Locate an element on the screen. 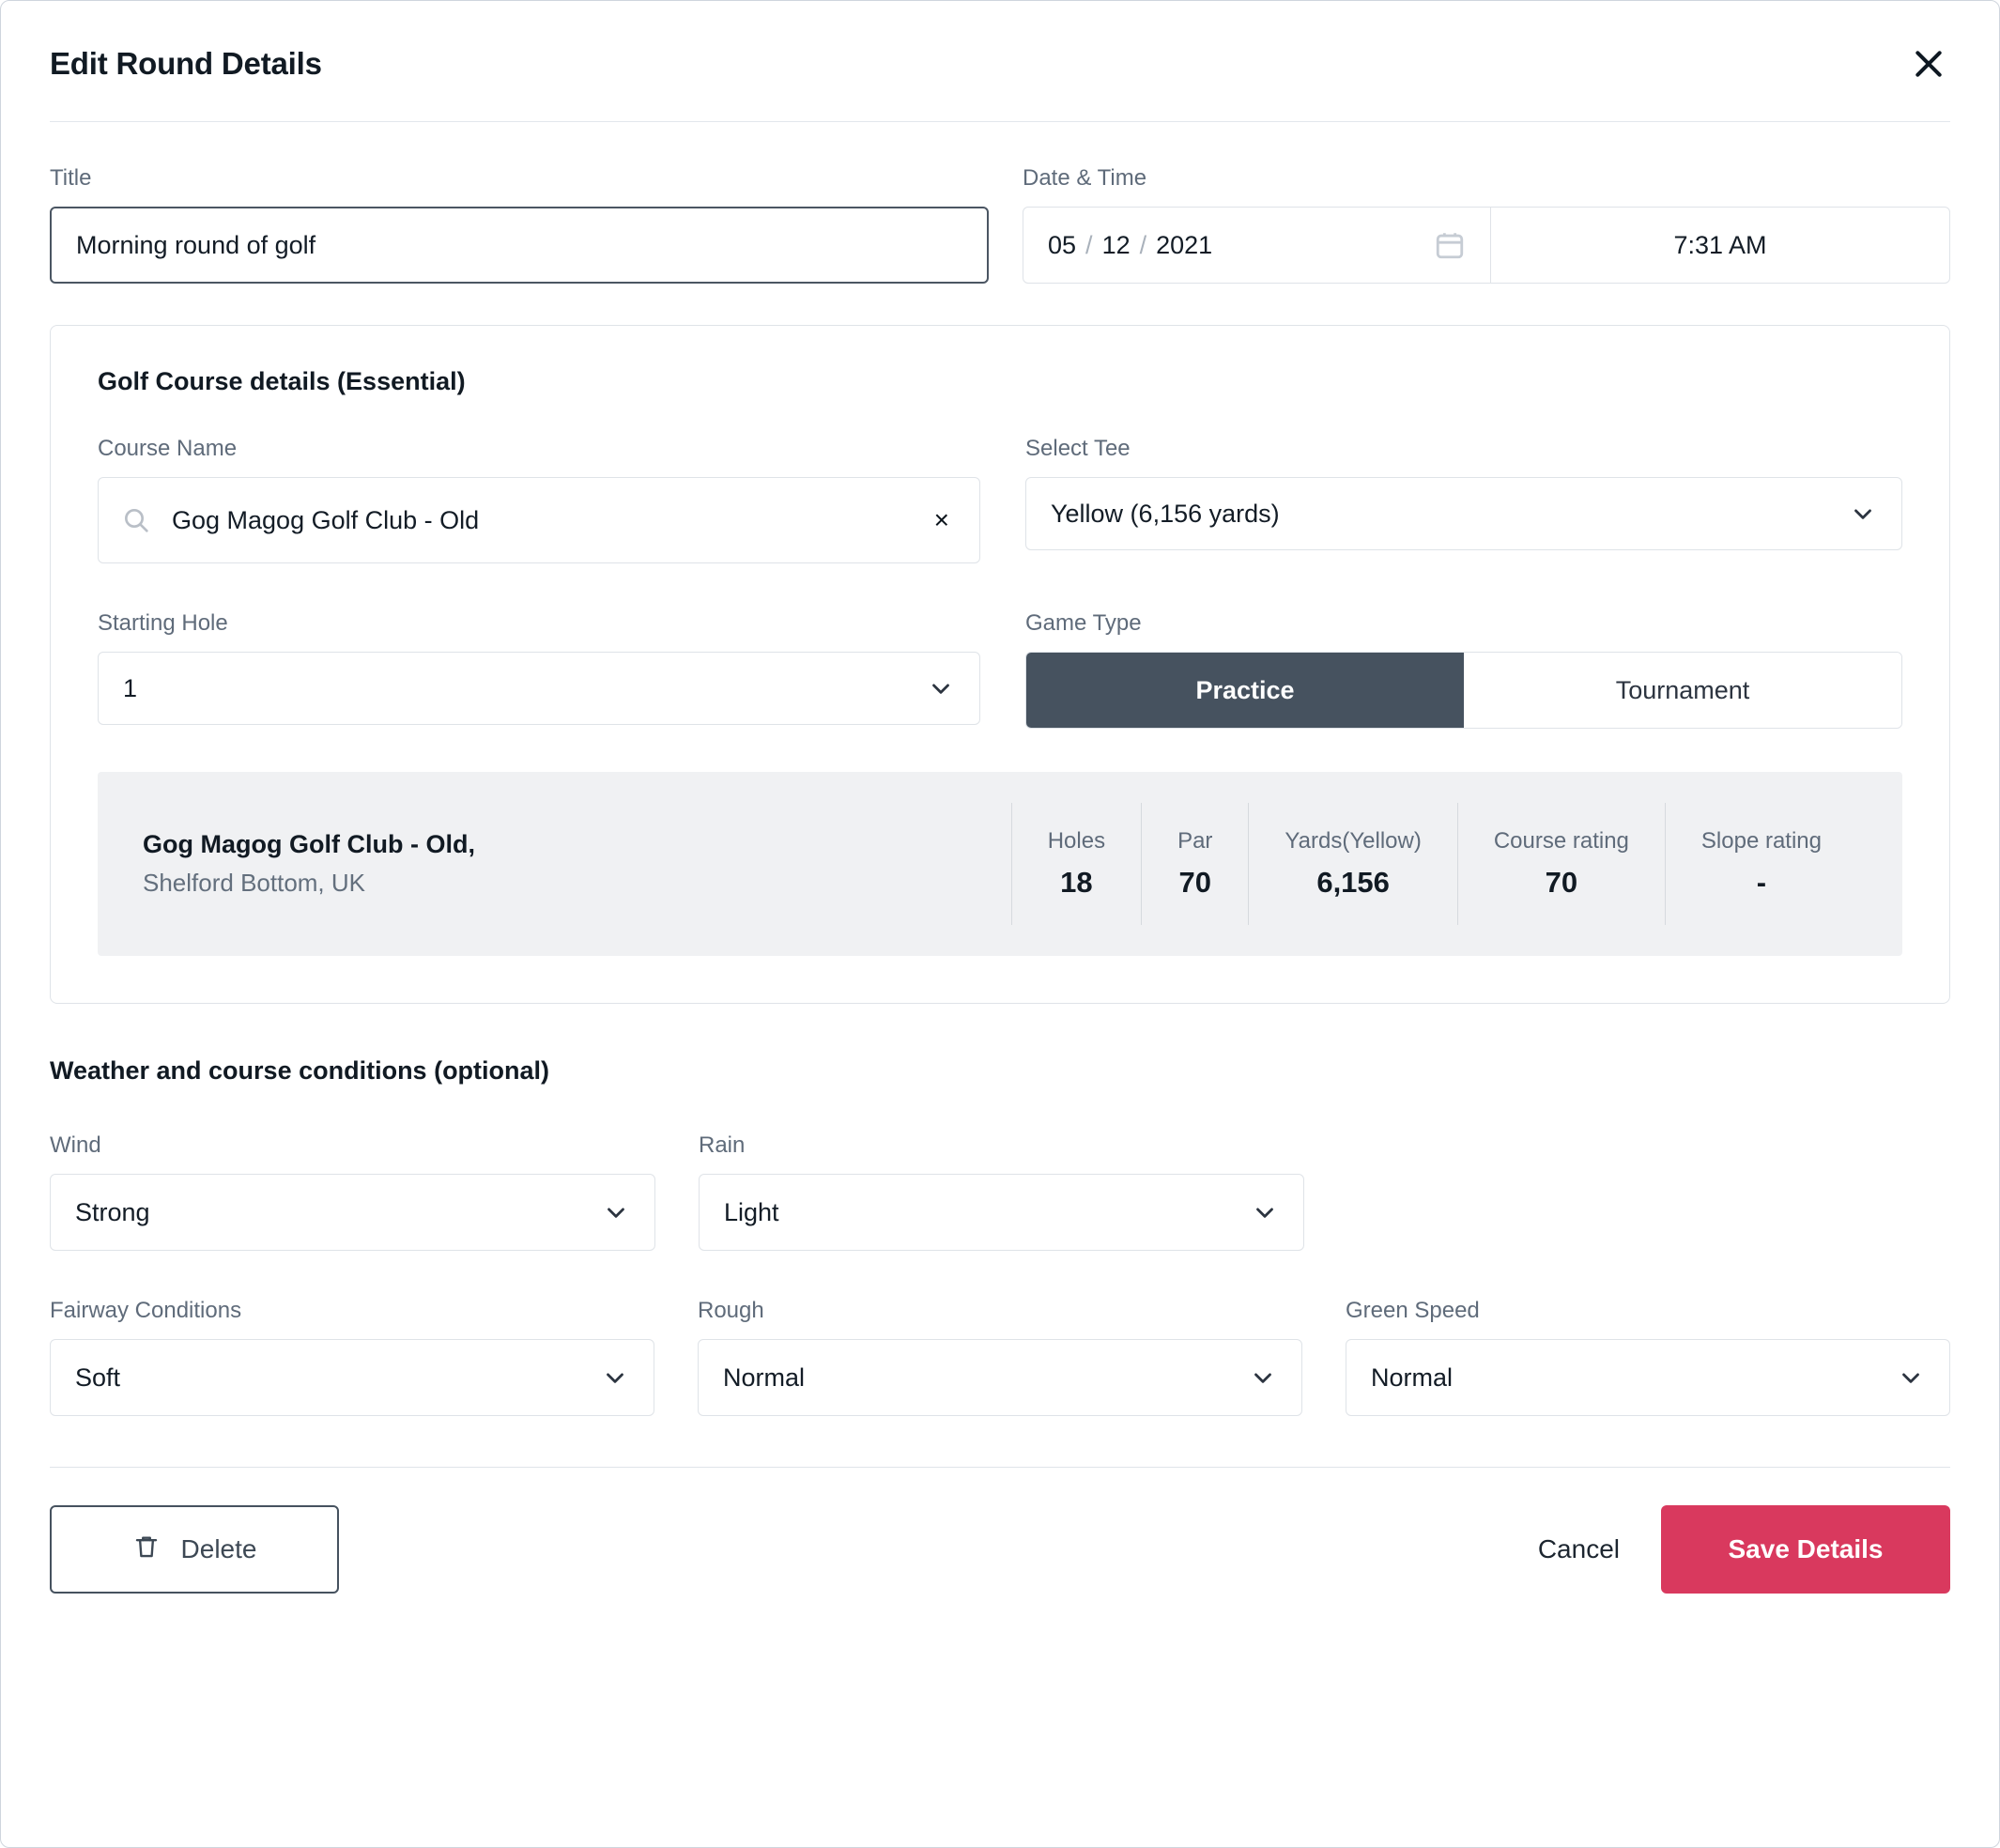 This screenshot has height=1848, width=2000. course-name-label: Course Name is located at coordinates (168, 448).